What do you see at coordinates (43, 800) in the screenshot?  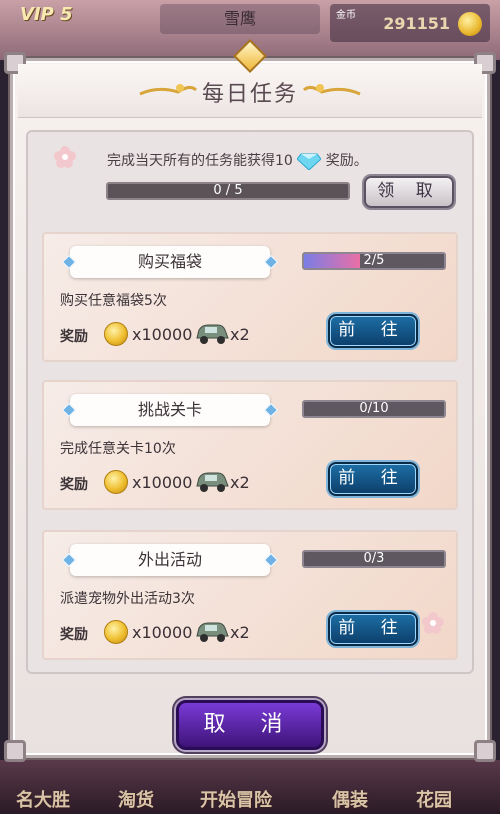 I see `bottom-tab-1: 名大胜` at bounding box center [43, 800].